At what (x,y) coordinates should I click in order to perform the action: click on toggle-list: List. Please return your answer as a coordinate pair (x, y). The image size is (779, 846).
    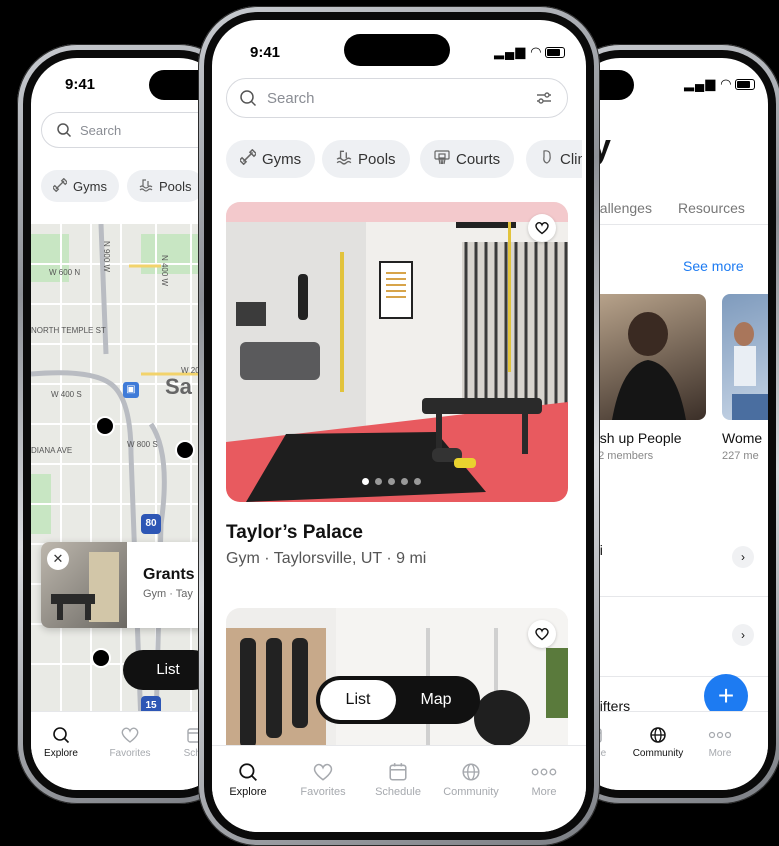
    Looking at the image, I should click on (358, 700).